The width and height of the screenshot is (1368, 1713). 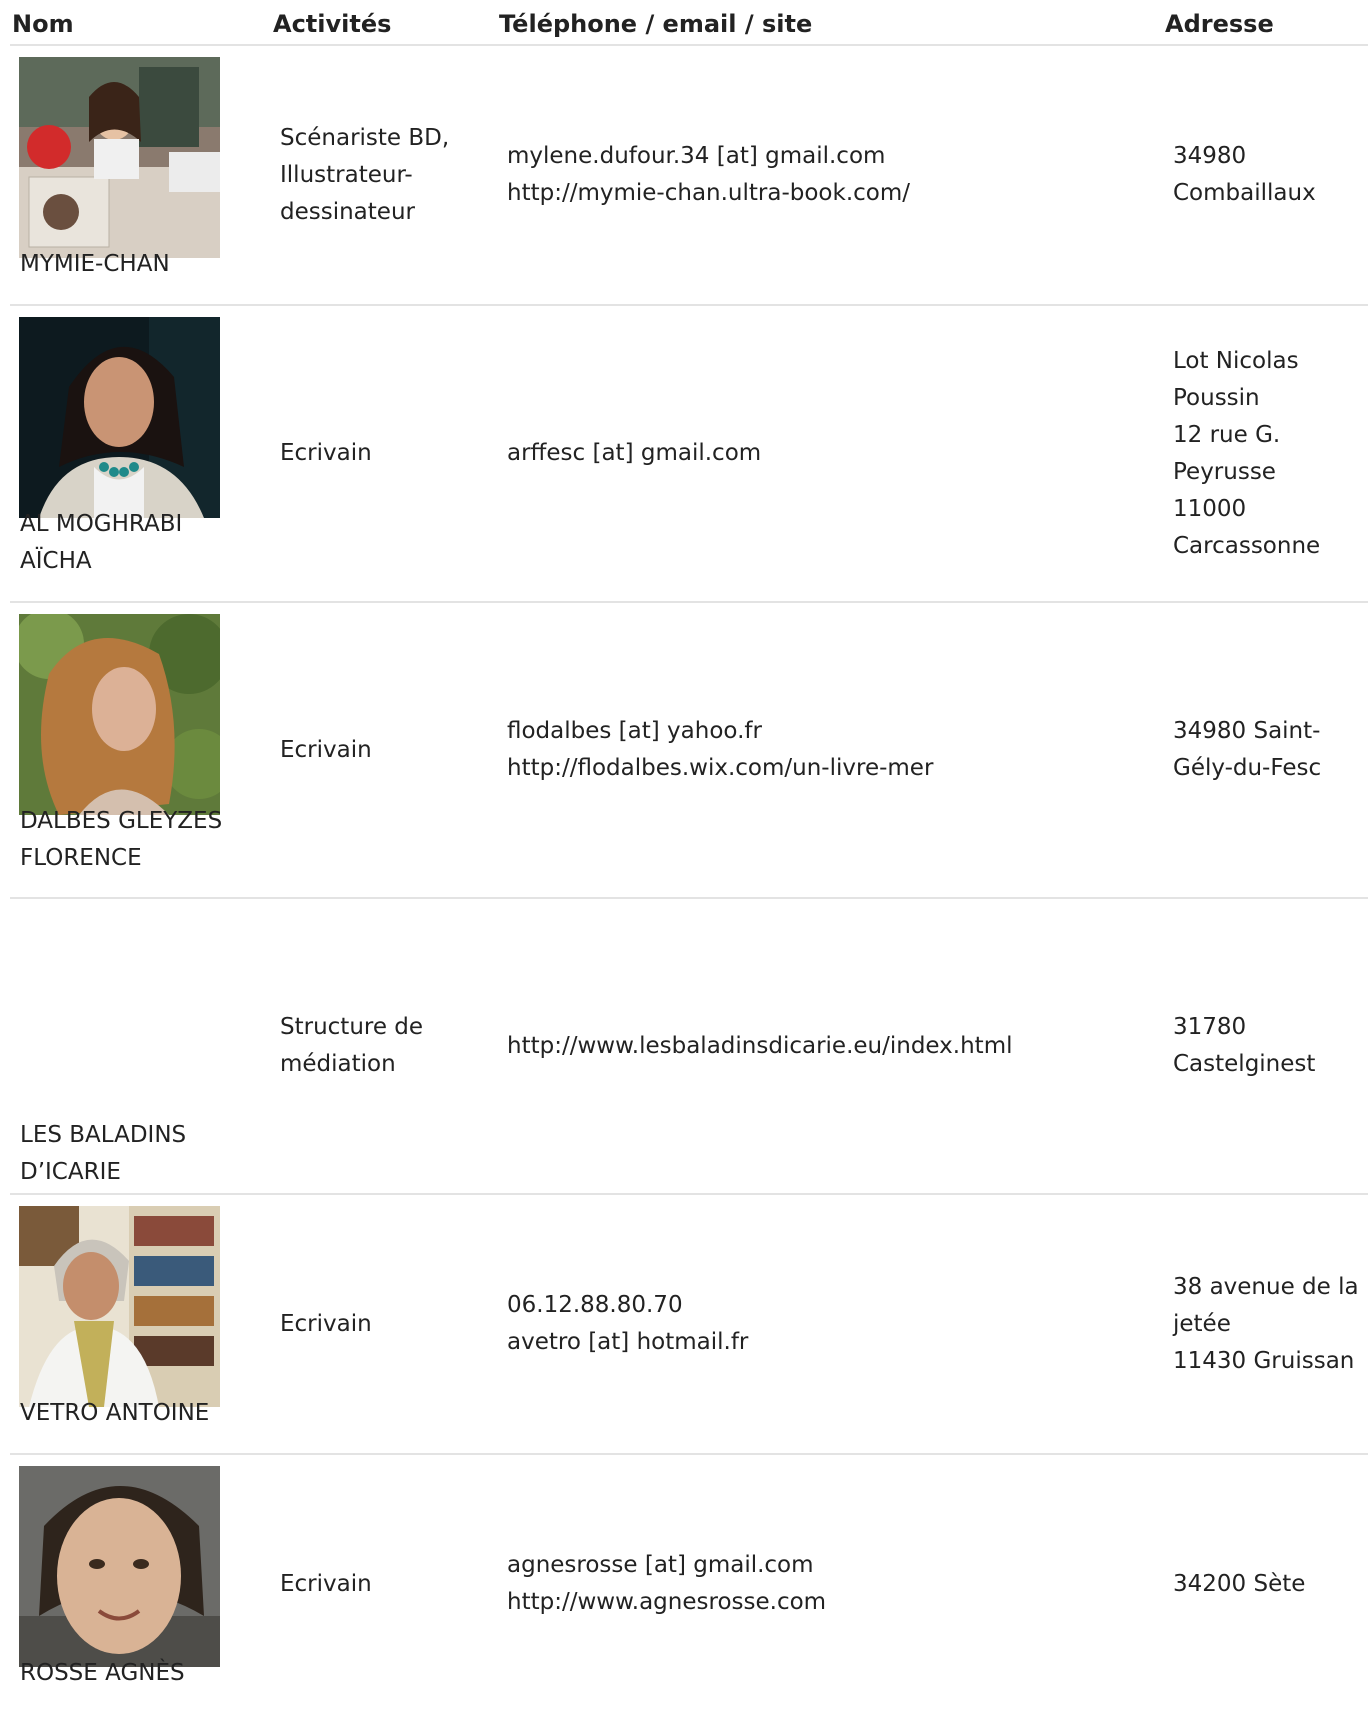 I want to click on email-text: mylene.dufour.34 [at] gmail.com, so click(x=696, y=156).